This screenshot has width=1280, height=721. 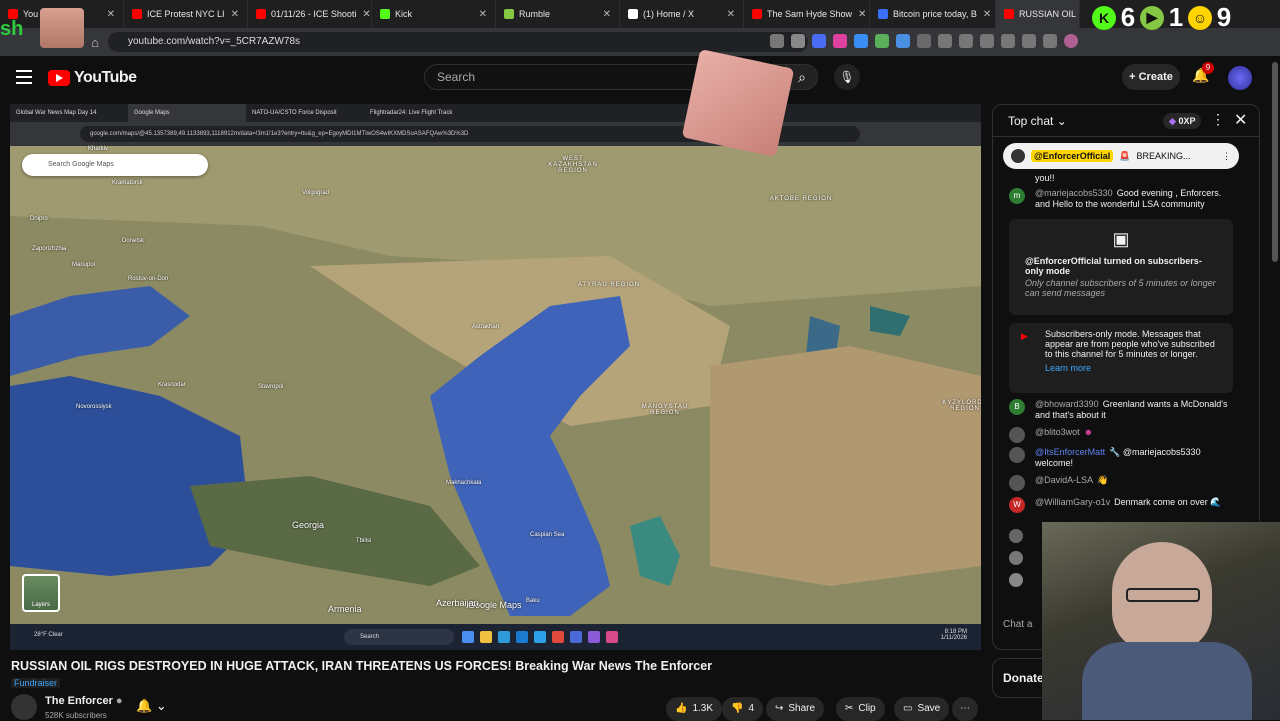 I want to click on map-label-city: Dnipro, so click(x=39, y=219).